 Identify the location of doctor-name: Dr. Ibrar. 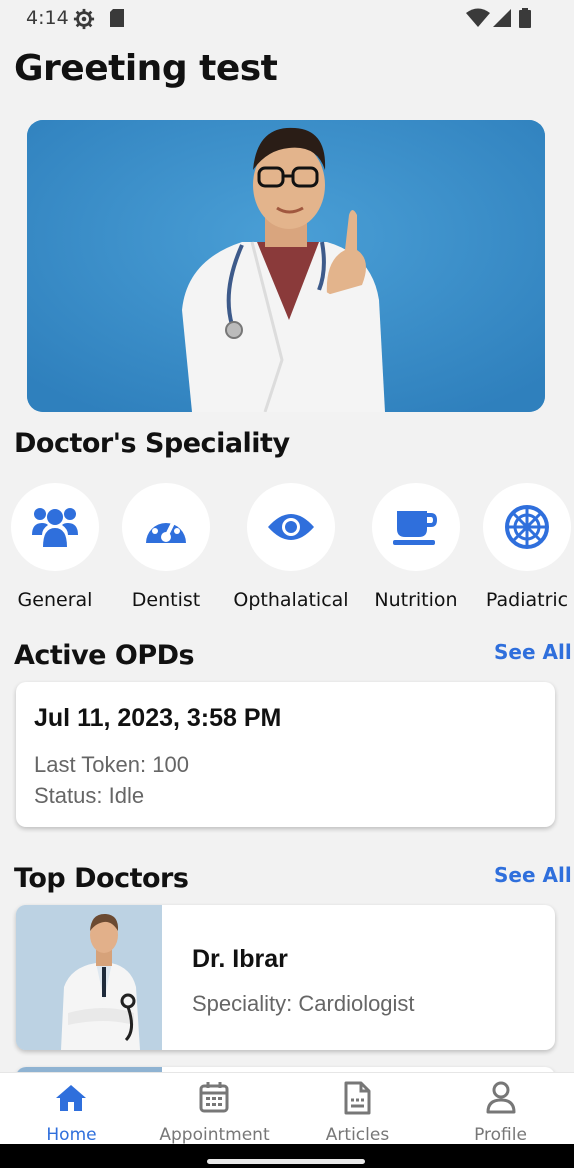
(240, 959).